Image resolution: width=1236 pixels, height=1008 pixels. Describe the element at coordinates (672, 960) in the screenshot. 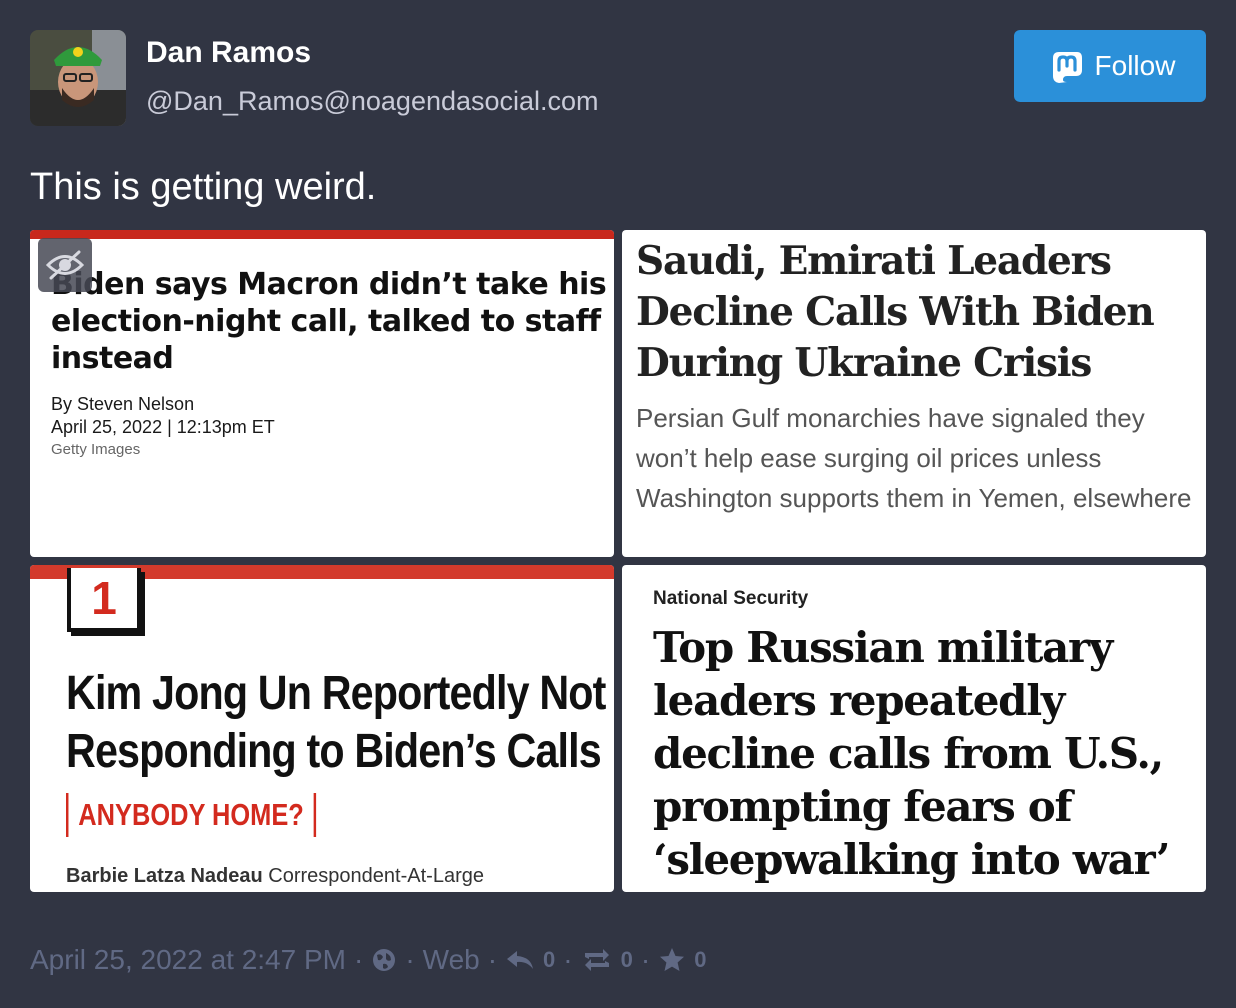

I see `star-icon` at that location.